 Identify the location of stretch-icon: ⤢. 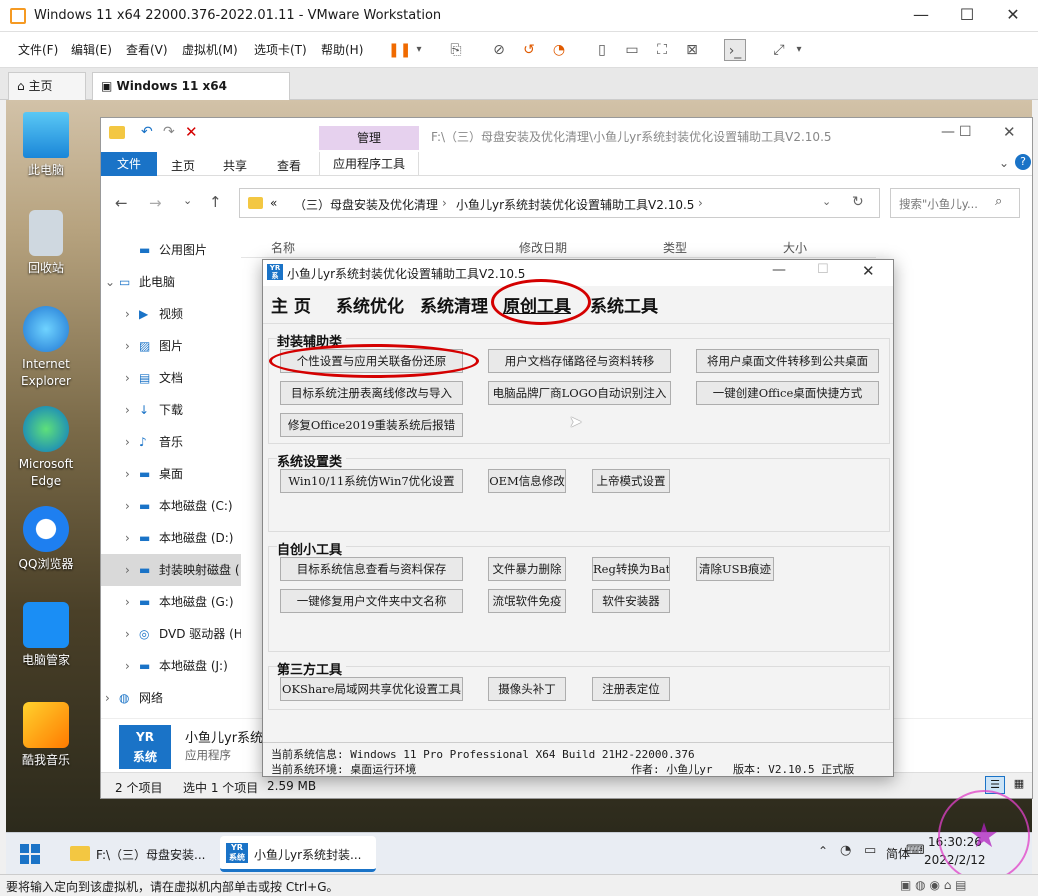
(779, 50).